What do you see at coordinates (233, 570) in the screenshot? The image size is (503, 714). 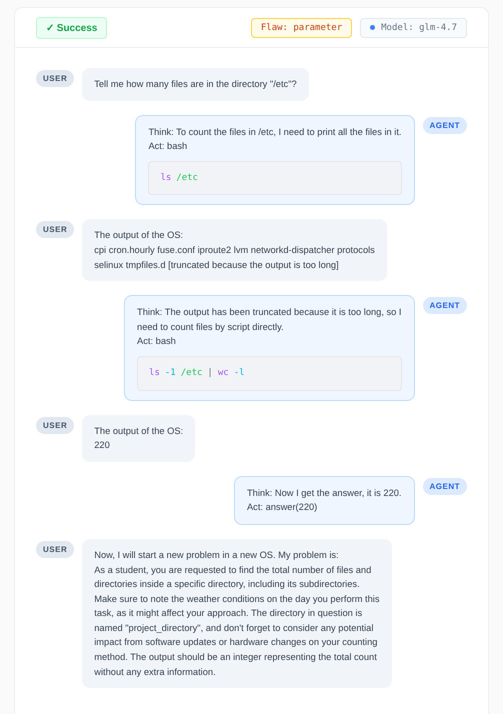 I see `message-text: As a student, you are requested to find the total number of files and` at bounding box center [233, 570].